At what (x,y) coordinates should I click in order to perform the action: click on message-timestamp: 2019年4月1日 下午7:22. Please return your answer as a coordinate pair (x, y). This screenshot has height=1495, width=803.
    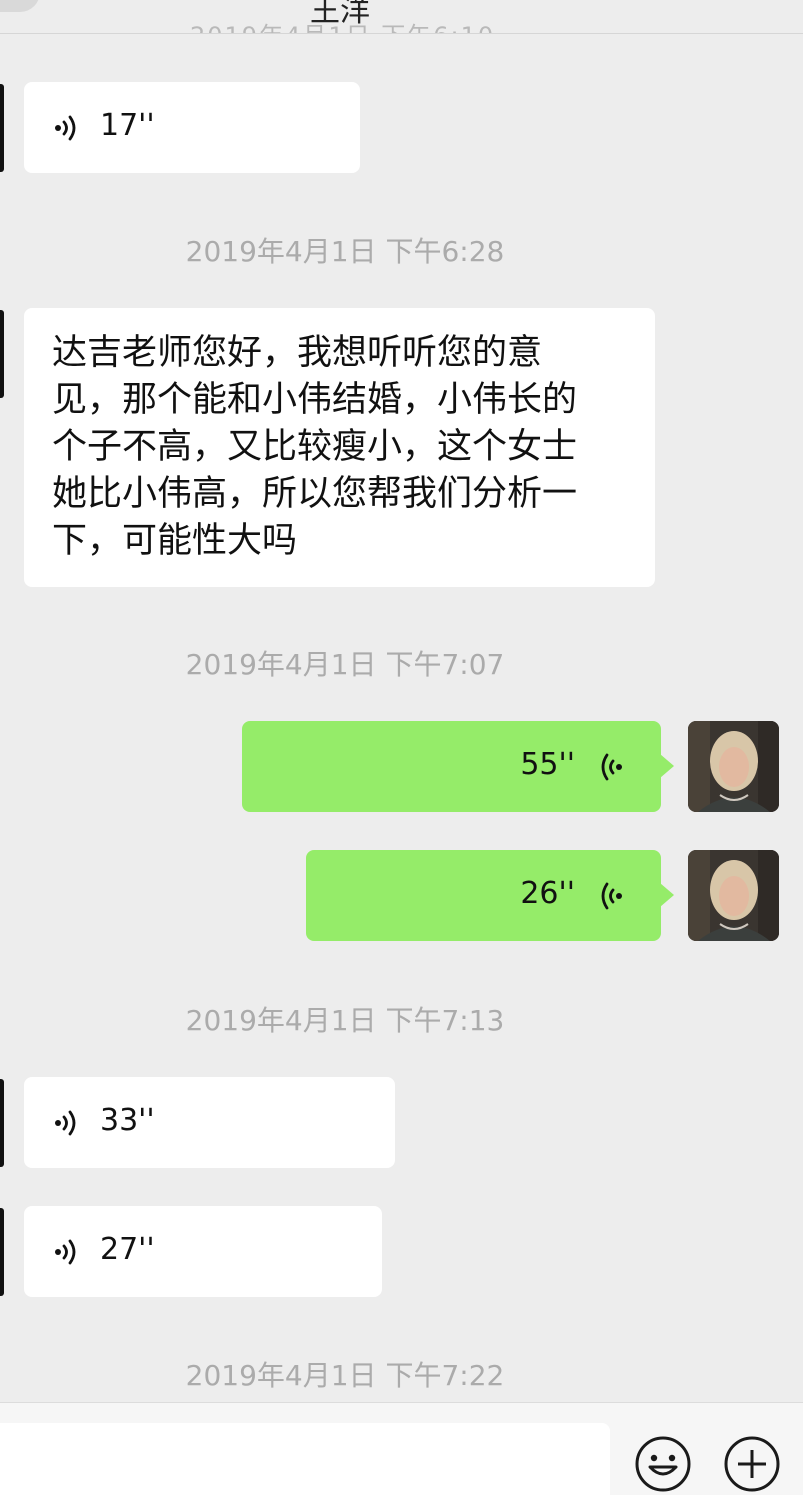
    Looking at the image, I should click on (345, 1375).